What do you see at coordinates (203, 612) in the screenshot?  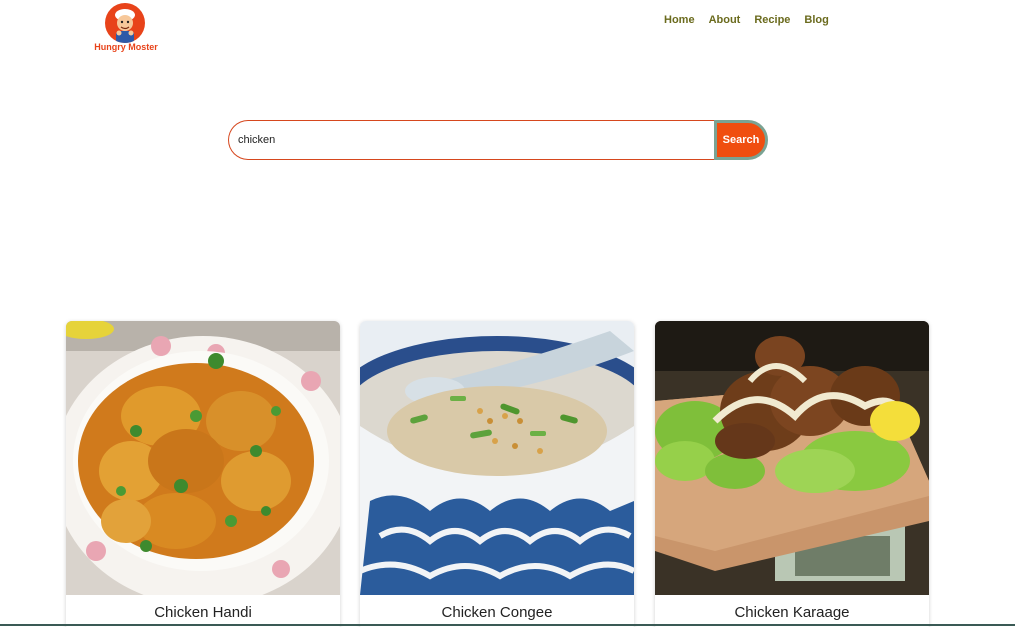 I see `recipe-title: Chicken Handi` at bounding box center [203, 612].